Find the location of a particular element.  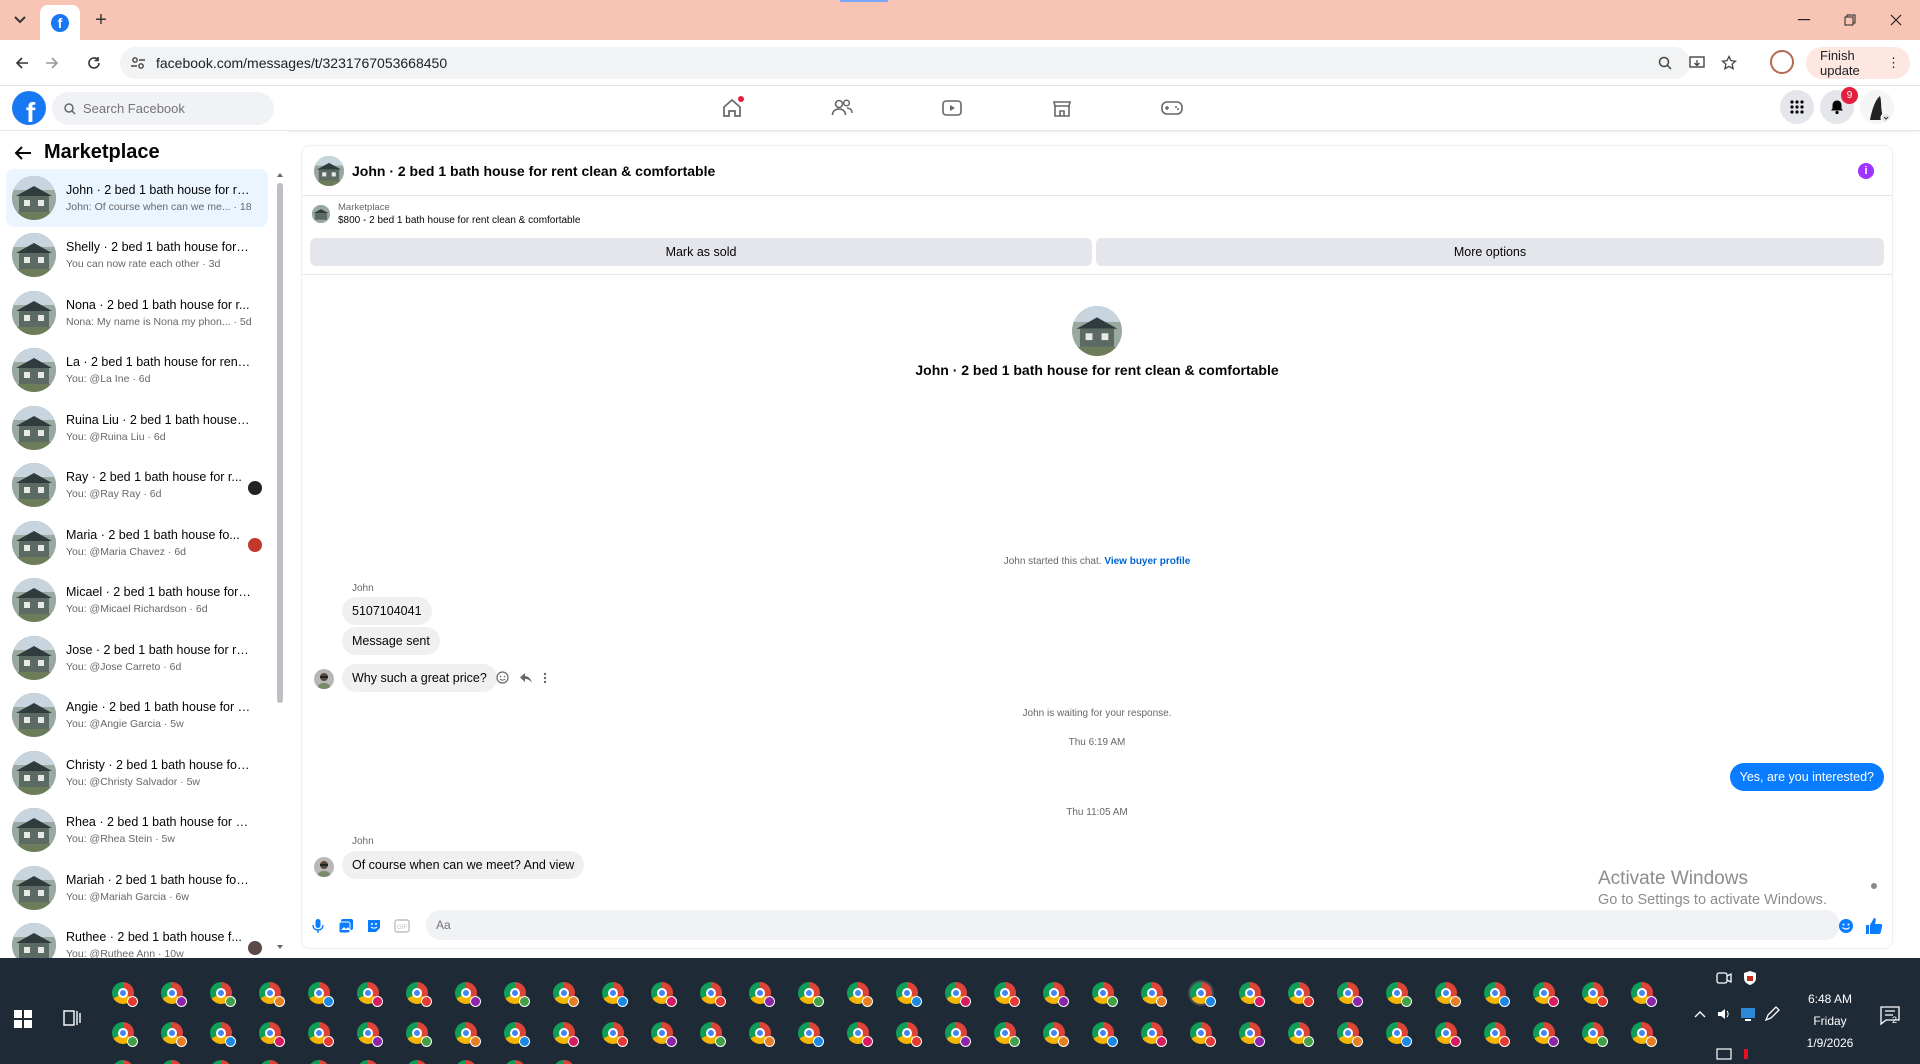

photo-icon is located at coordinates (346, 926).